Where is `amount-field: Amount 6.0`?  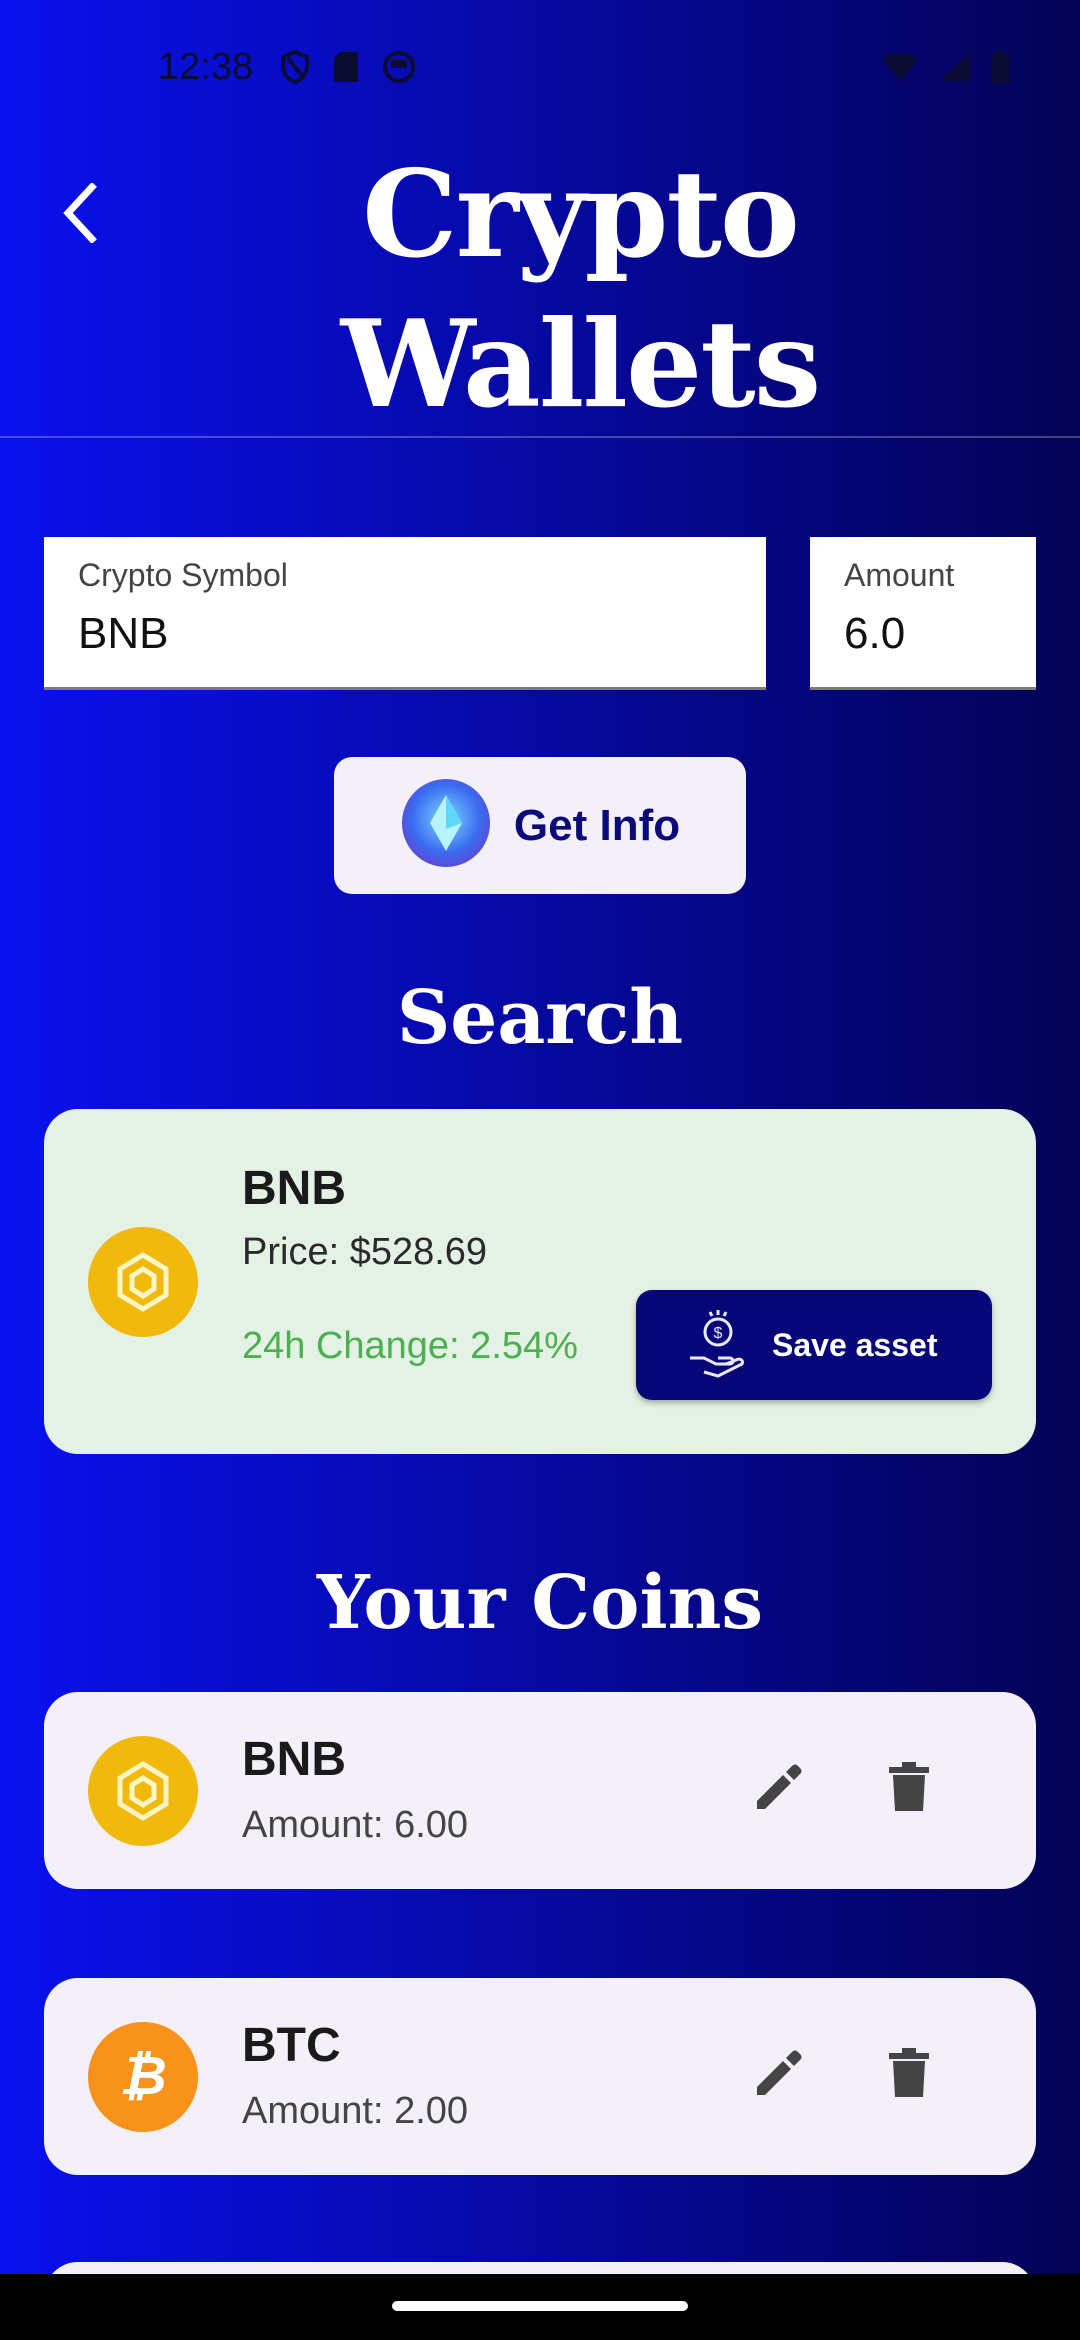
amount-field: Amount 6.0 is located at coordinates (923, 613).